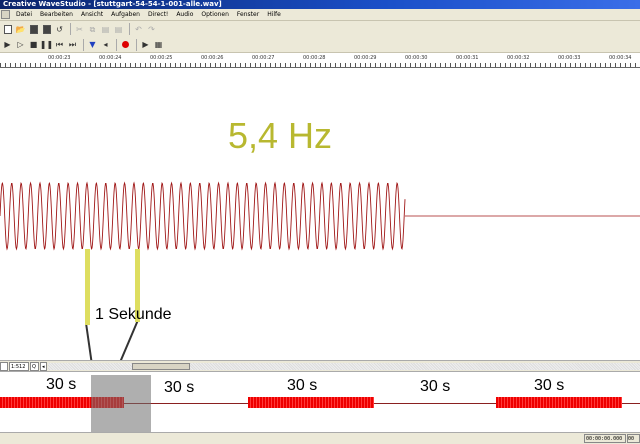 This screenshot has width=640, height=444. I want to click on play-icon: ▶, so click(7, 44).